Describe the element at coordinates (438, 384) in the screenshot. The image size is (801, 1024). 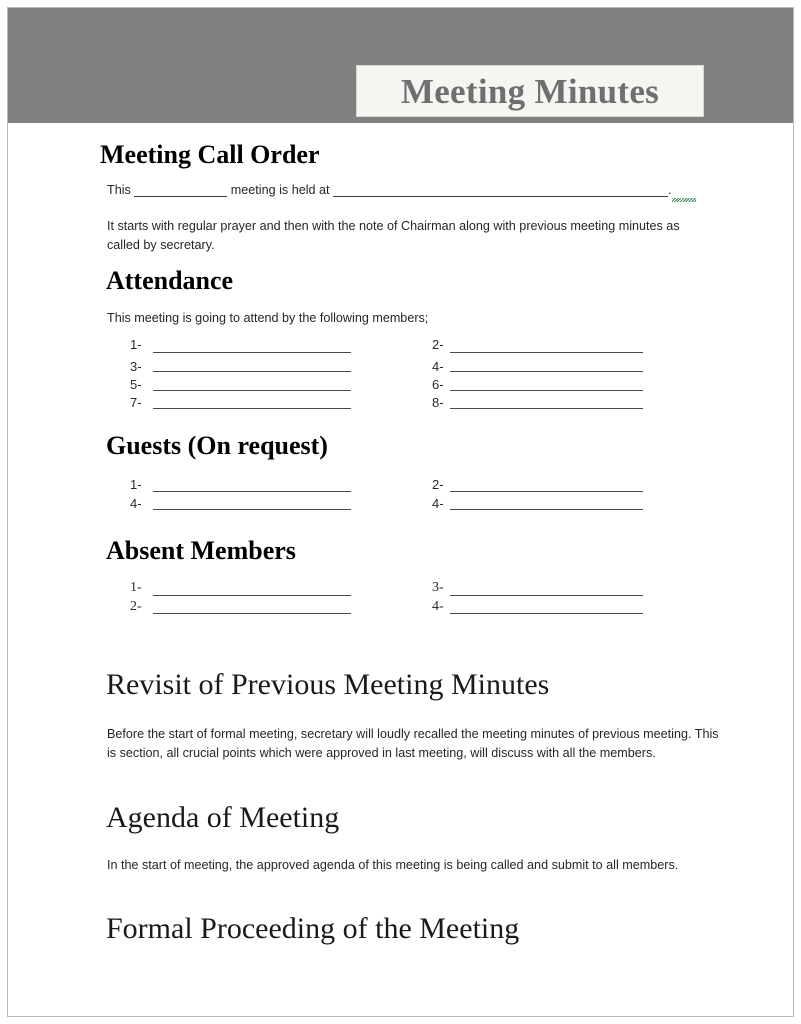
I see `attendance-number-6: 6-` at that location.